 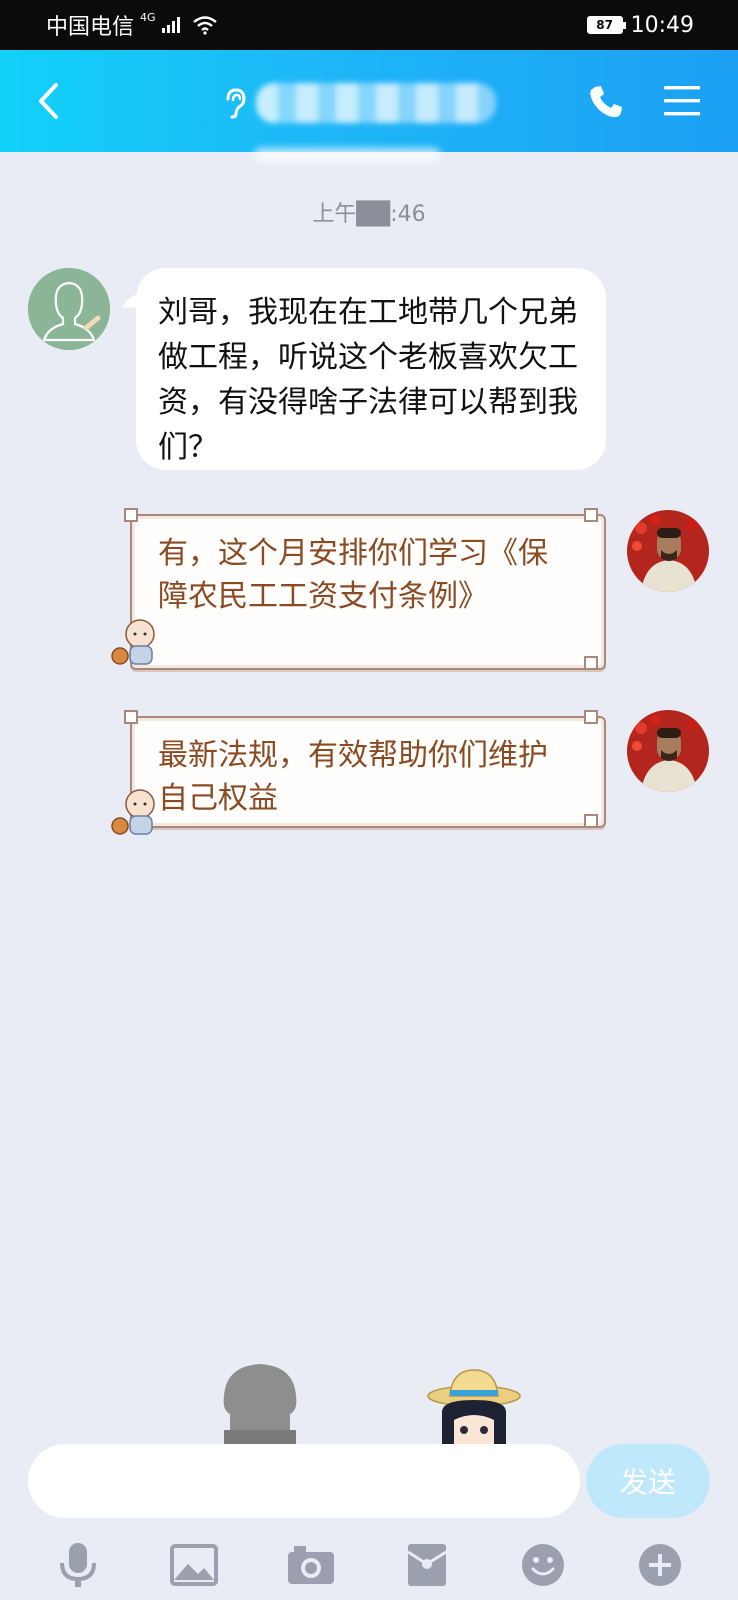 I want to click on more-button, so click(x=660, y=1565).